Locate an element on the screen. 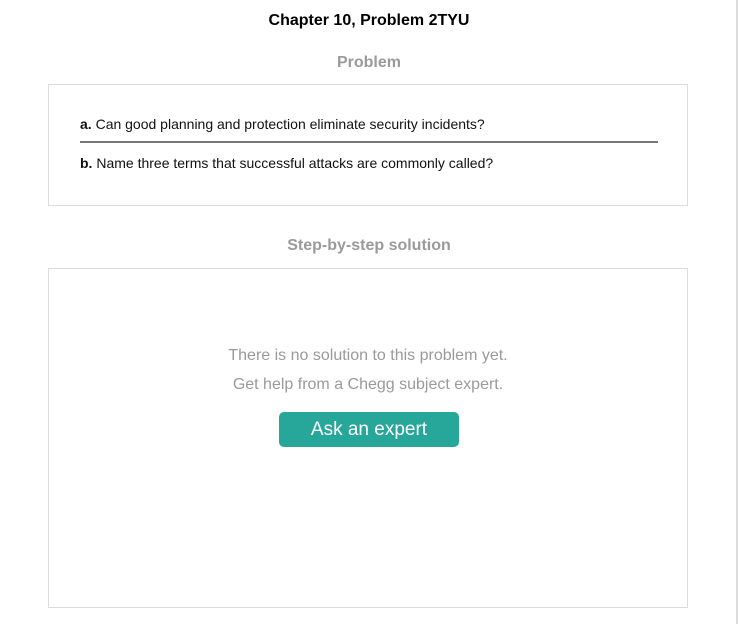 This screenshot has width=738, height=624. problem-heading: Problem is located at coordinates (368, 62).